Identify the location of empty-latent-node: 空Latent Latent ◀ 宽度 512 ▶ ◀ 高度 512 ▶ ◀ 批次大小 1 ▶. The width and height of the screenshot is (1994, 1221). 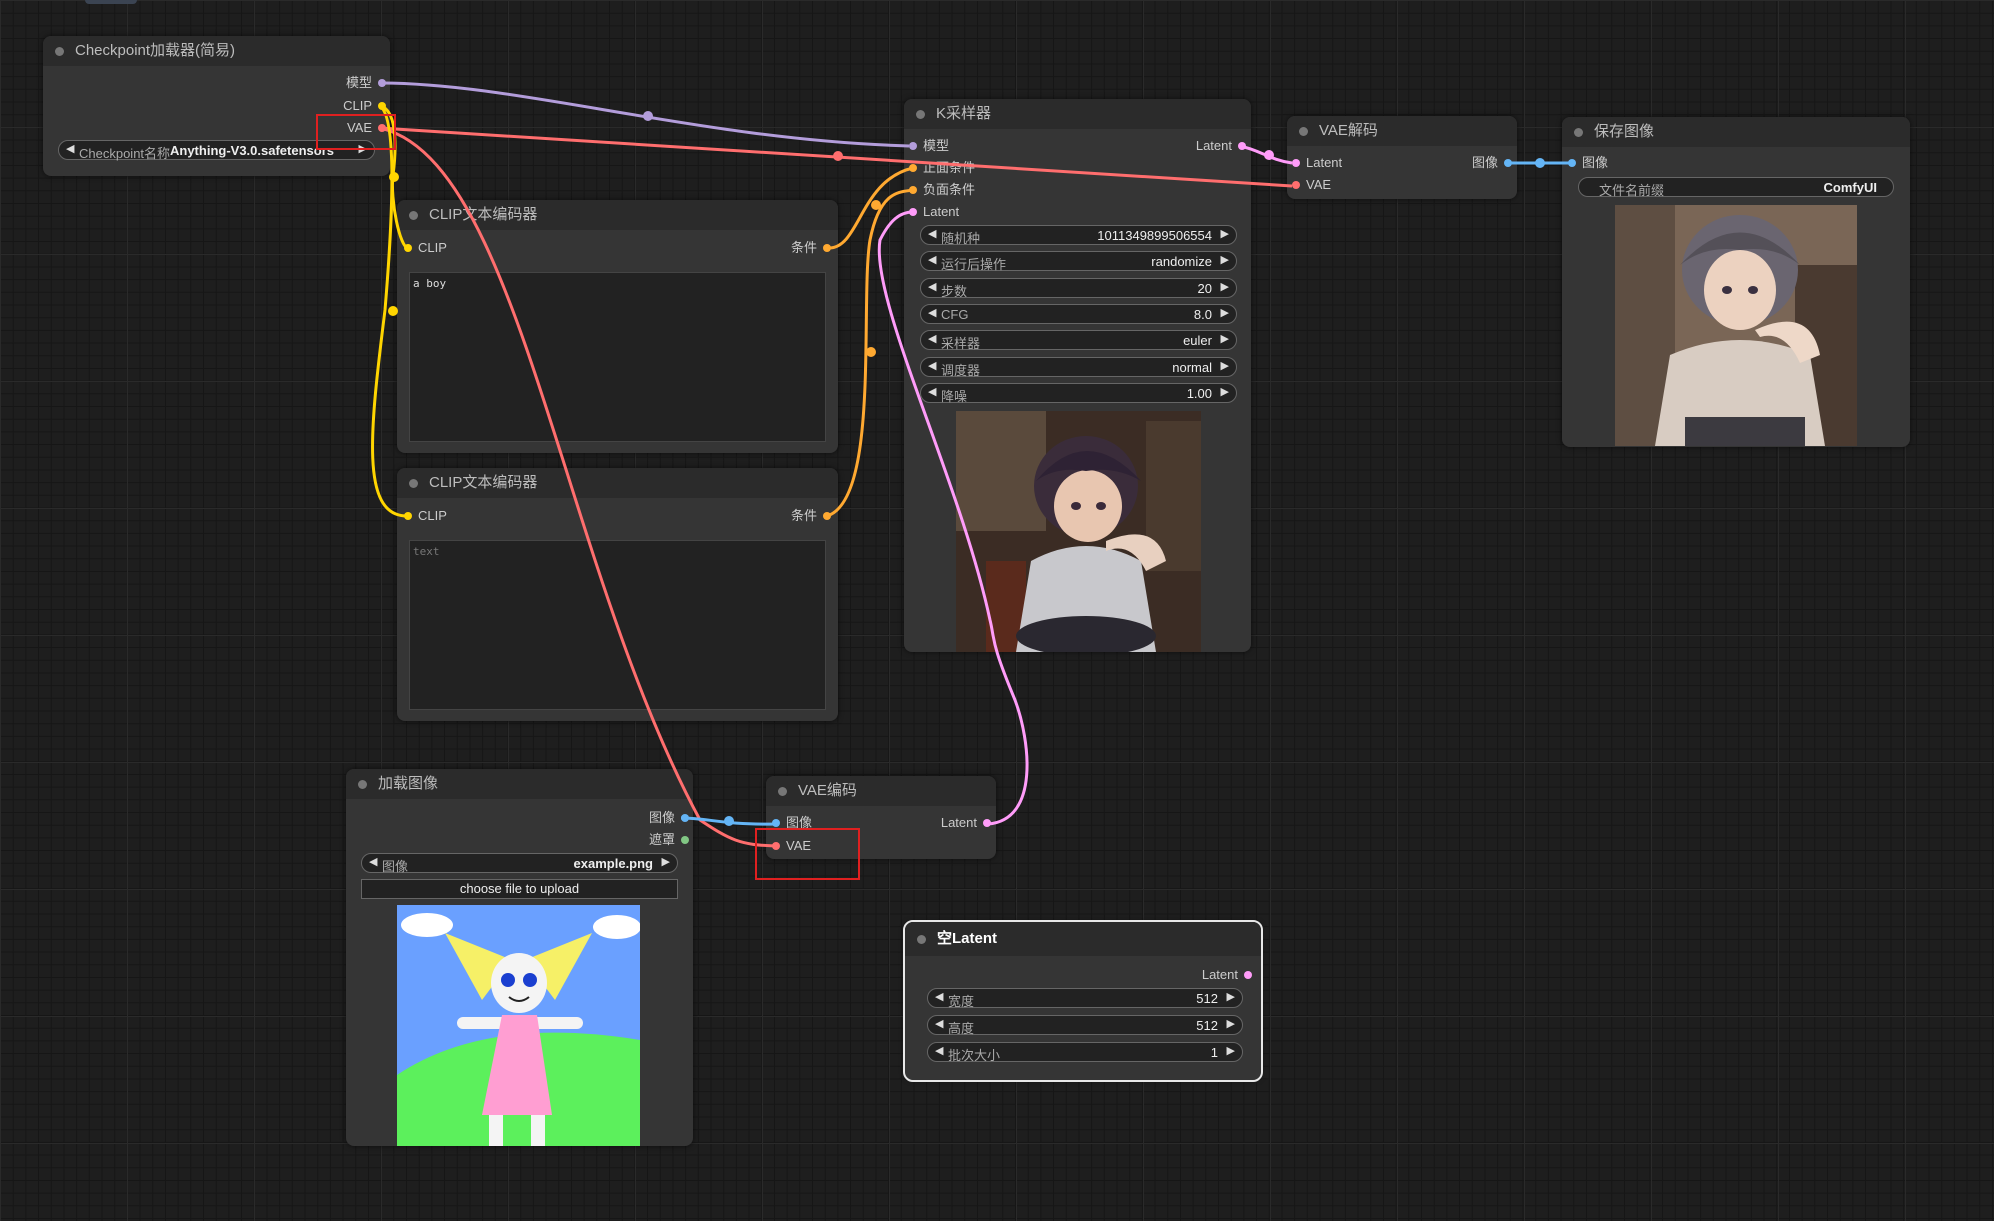
(1083, 1001).